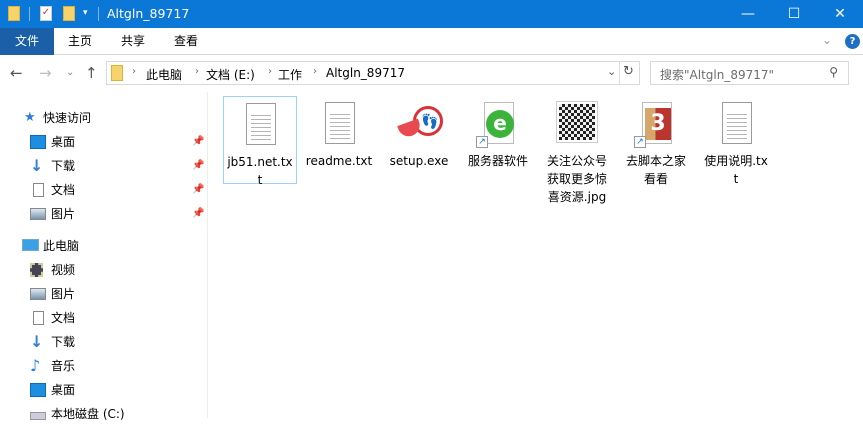 This screenshot has height=424, width=863. I want to click on sidebar-item-this-pc: 此电脑, so click(50, 246).